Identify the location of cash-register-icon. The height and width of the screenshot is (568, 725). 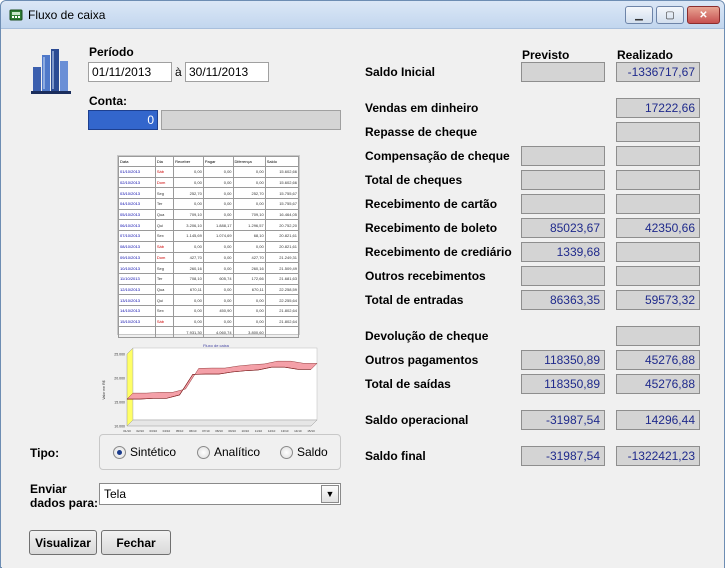
(16, 15).